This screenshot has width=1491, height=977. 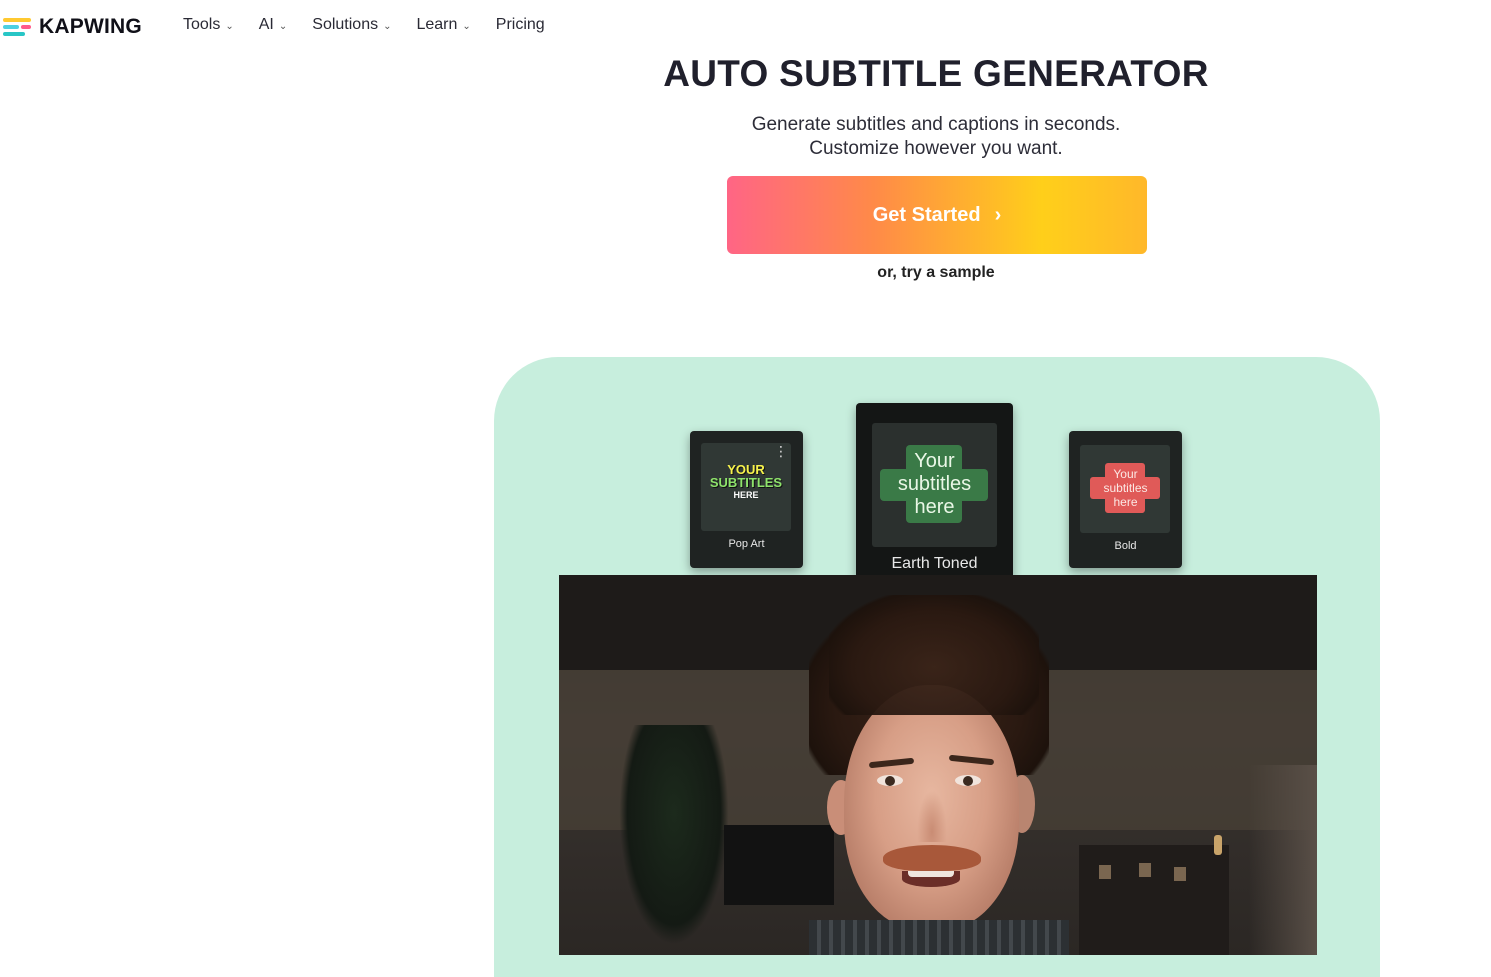 I want to click on style-card-label: Pop Art, so click(x=746, y=544).